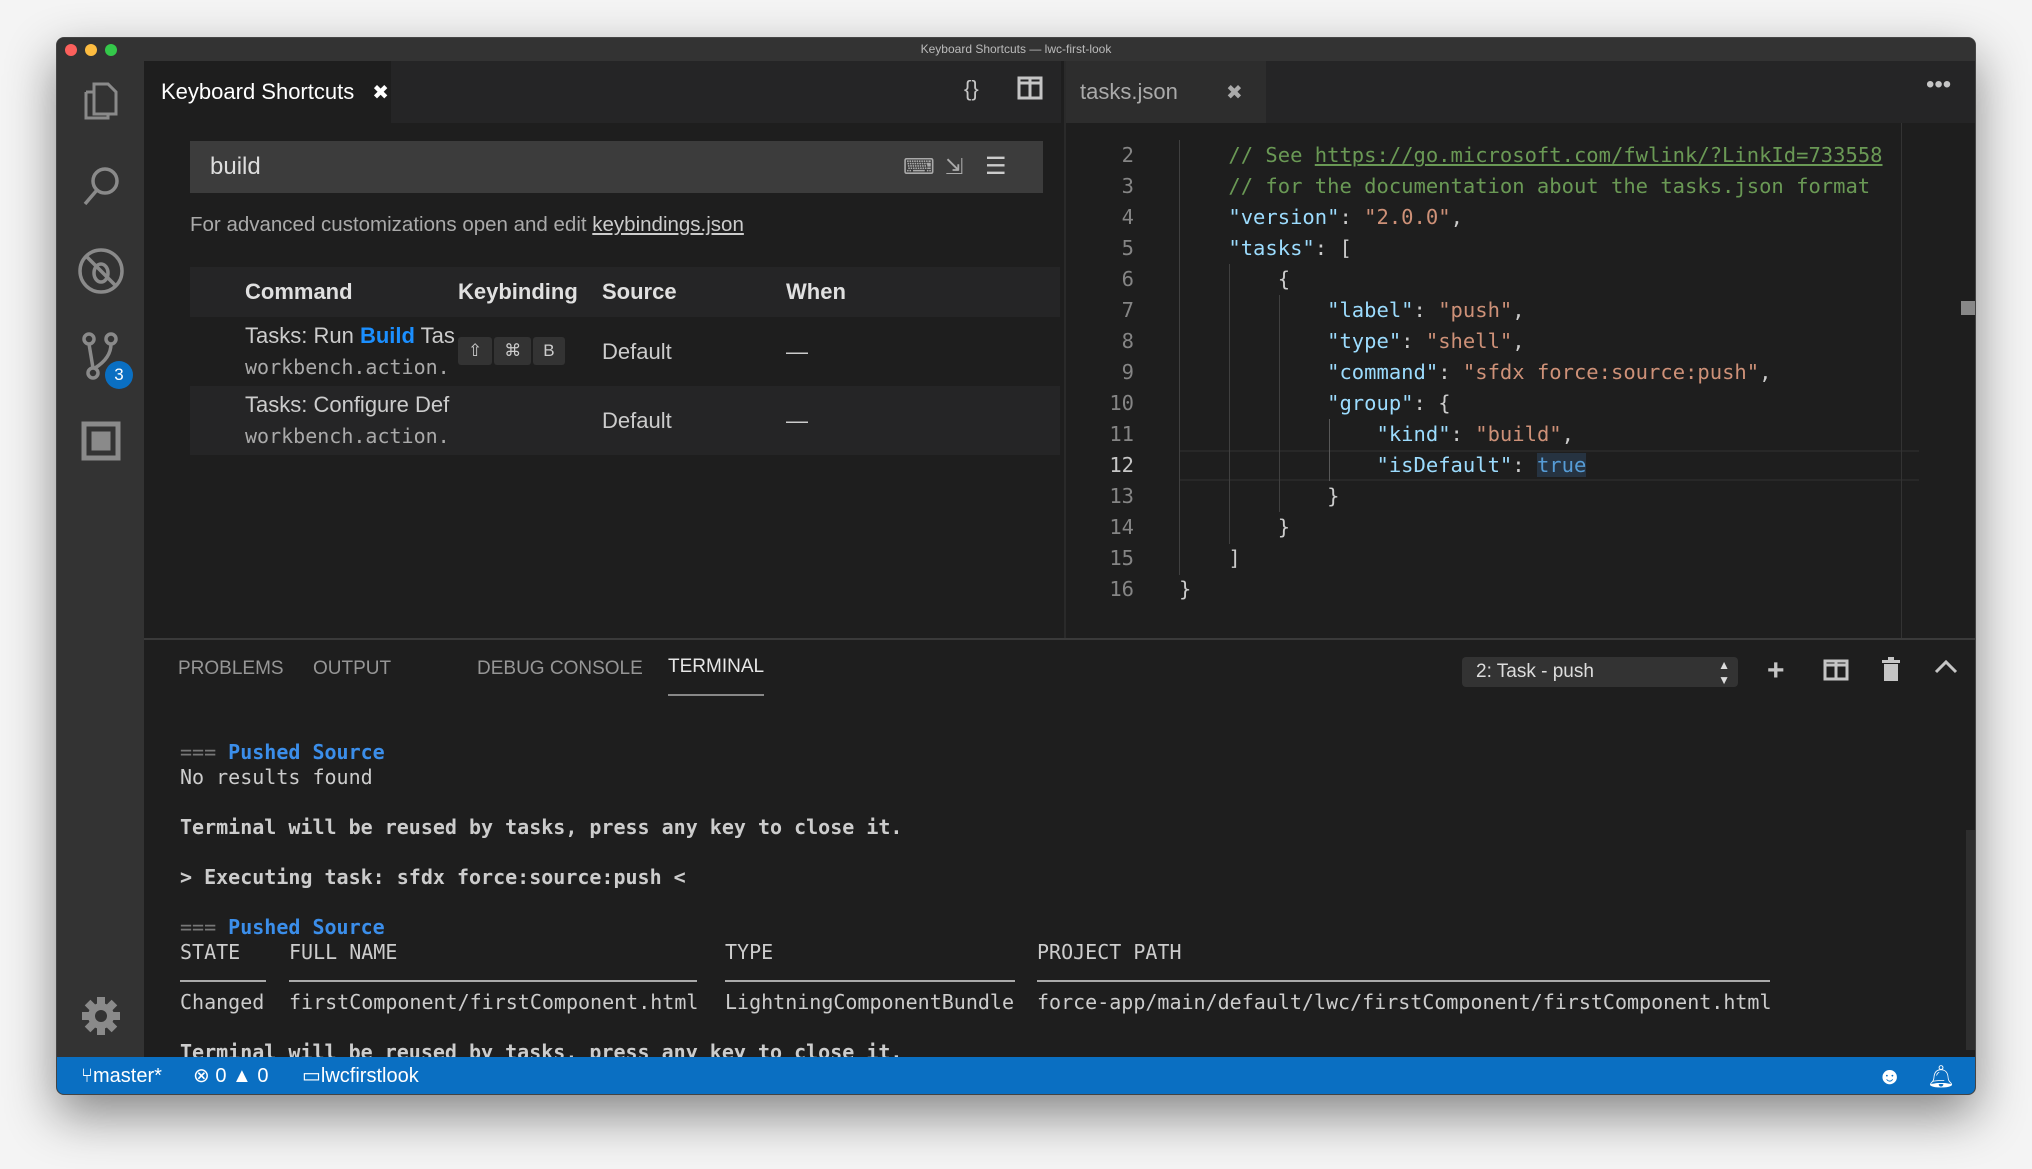 The width and height of the screenshot is (2032, 1169). What do you see at coordinates (258, 91) in the screenshot?
I see `tab-label: Keyboard Shortcuts` at bounding box center [258, 91].